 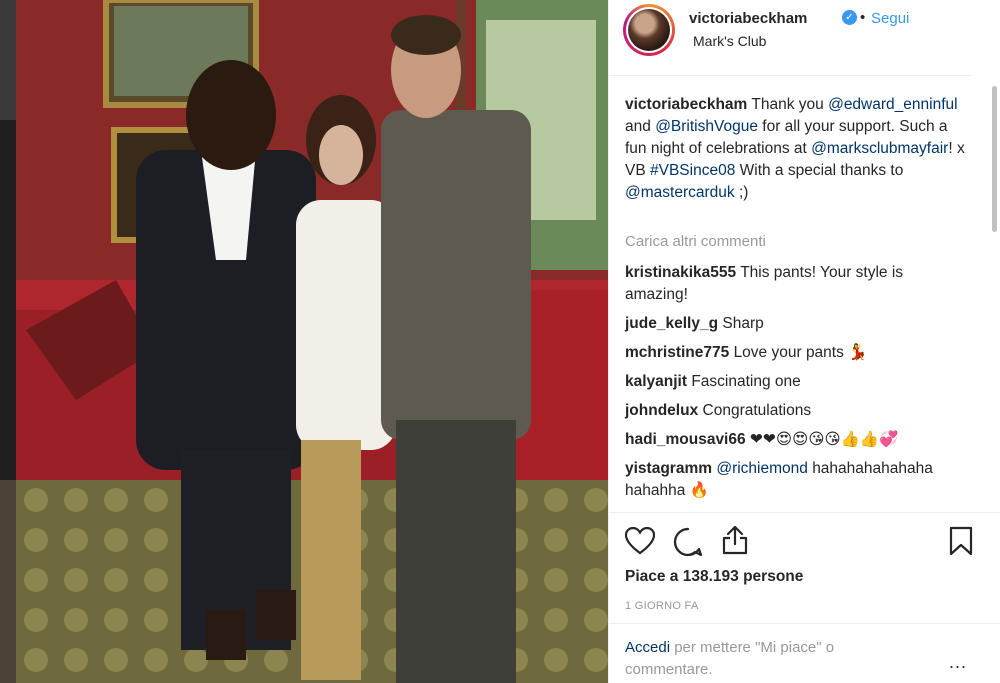 I want to click on comment-username: kalyanjit, so click(x=656, y=381).